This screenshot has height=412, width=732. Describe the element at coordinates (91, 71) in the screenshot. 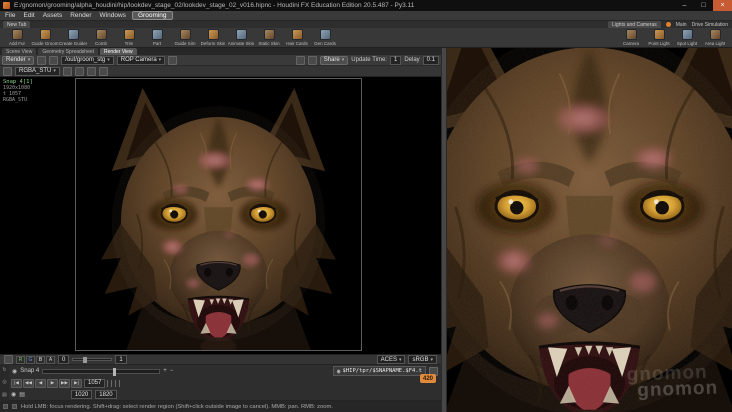

I see `background-toggle-button` at that location.